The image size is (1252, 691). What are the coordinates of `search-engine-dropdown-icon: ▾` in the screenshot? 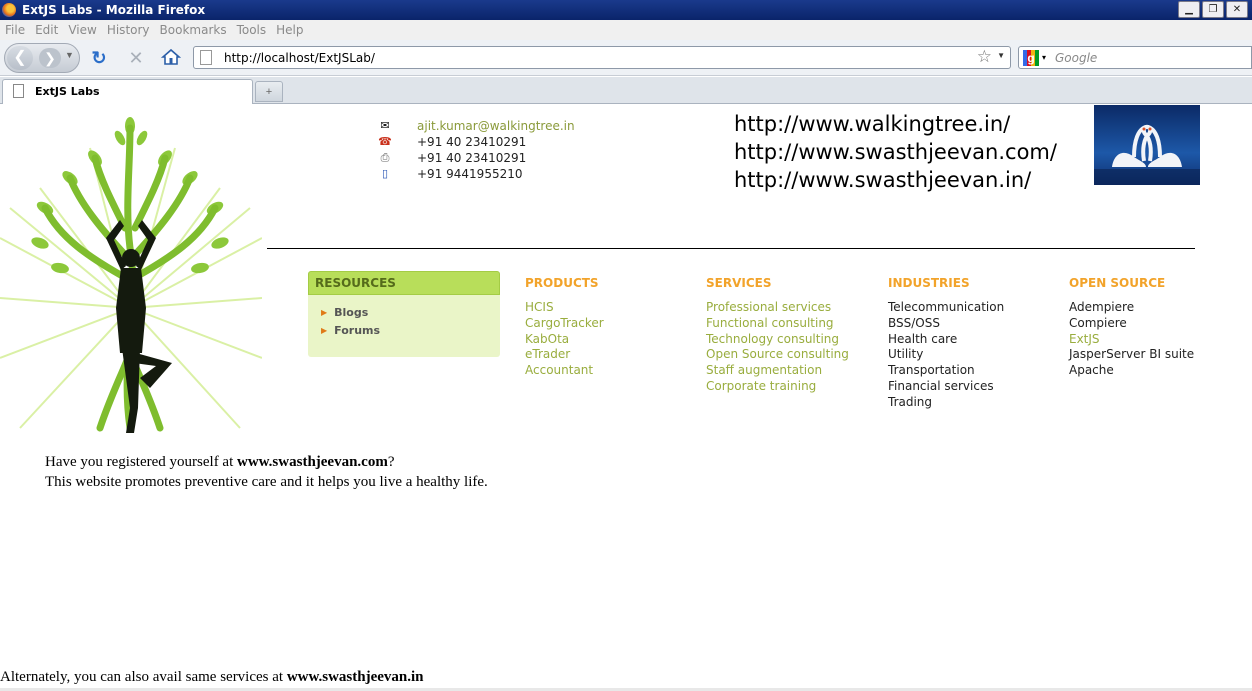 It's located at (1044, 57).